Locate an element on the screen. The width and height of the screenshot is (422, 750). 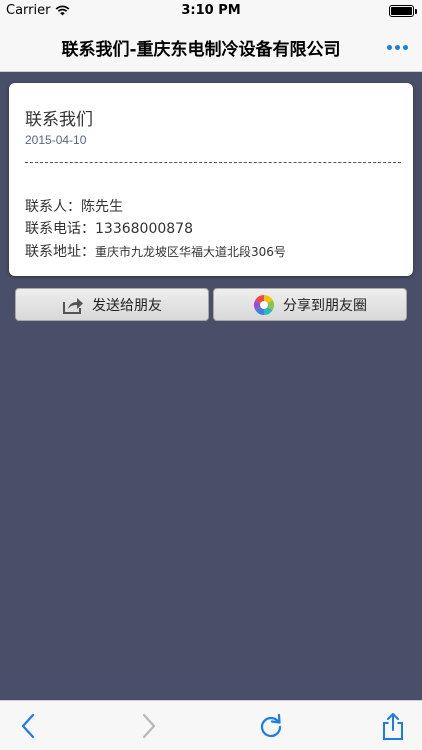
contact-address-row: 联系地址：重庆市九龙坡区华福大道北段306号 is located at coordinates (155, 251).